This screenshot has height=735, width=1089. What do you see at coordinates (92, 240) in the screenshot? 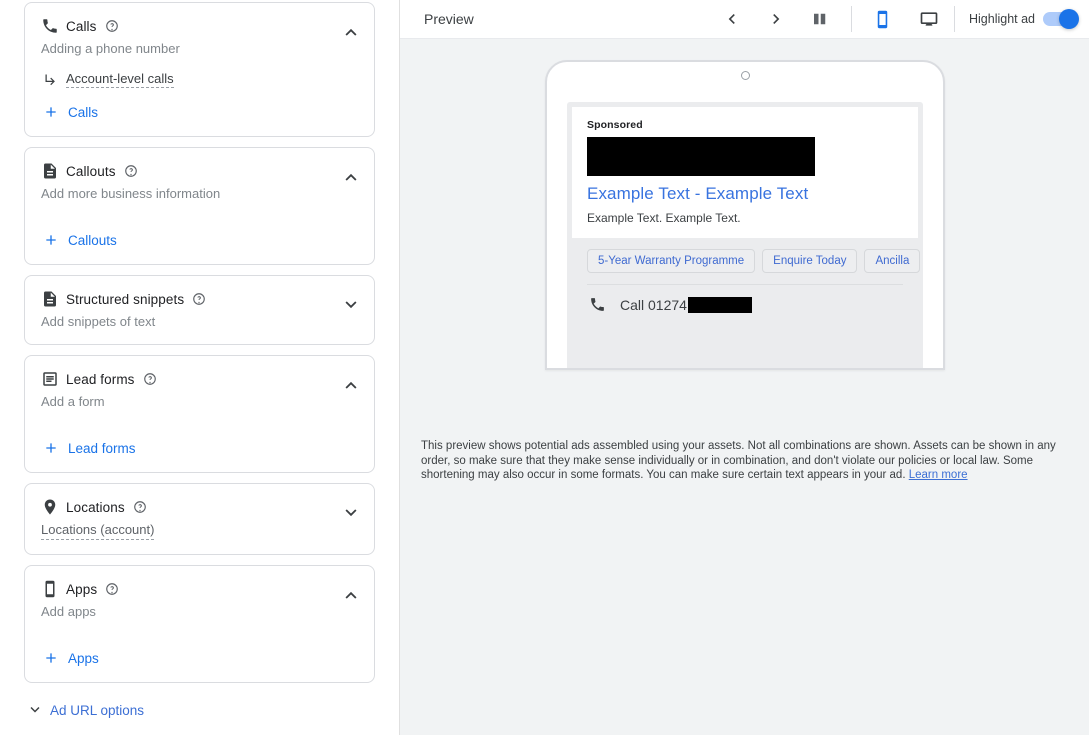
I see `add-callouts-label: Callouts` at bounding box center [92, 240].